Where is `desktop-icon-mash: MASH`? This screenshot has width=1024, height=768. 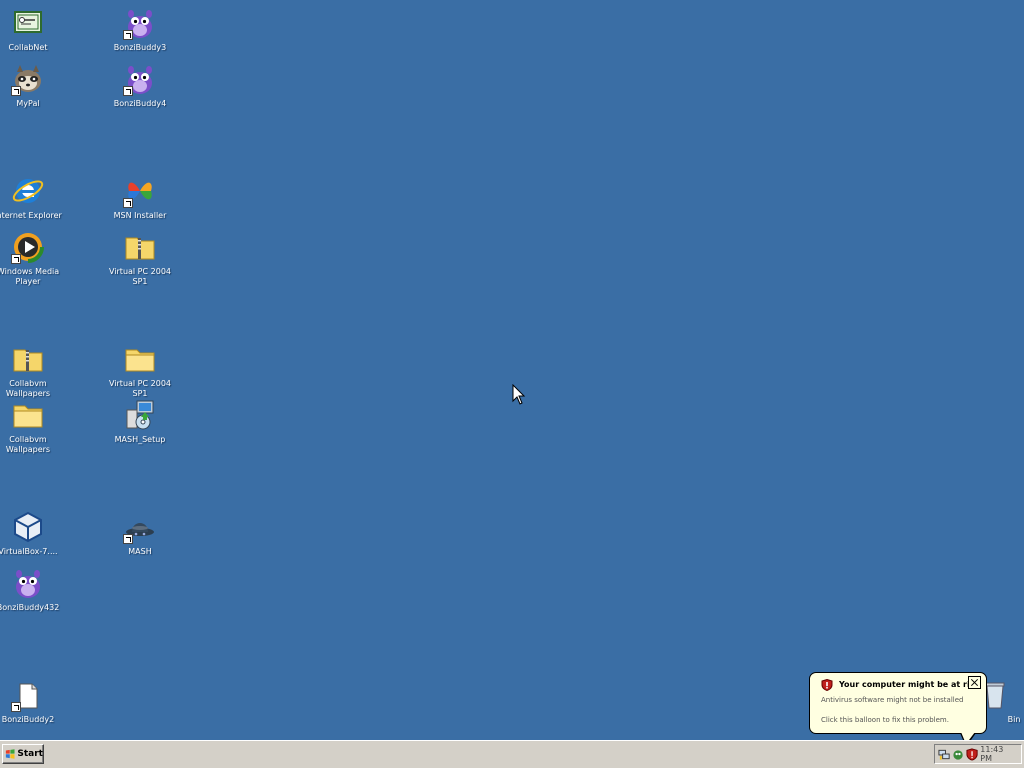 desktop-icon-mash: MASH is located at coordinates (140, 532).